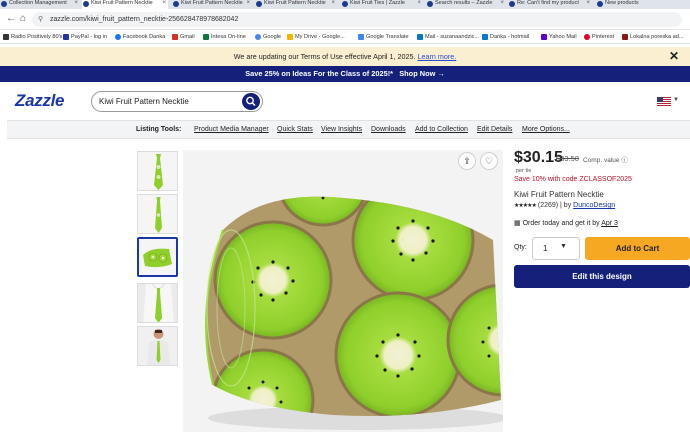 The image size is (690, 432). I want to click on shop-now-link: Shop Now →, so click(422, 73).